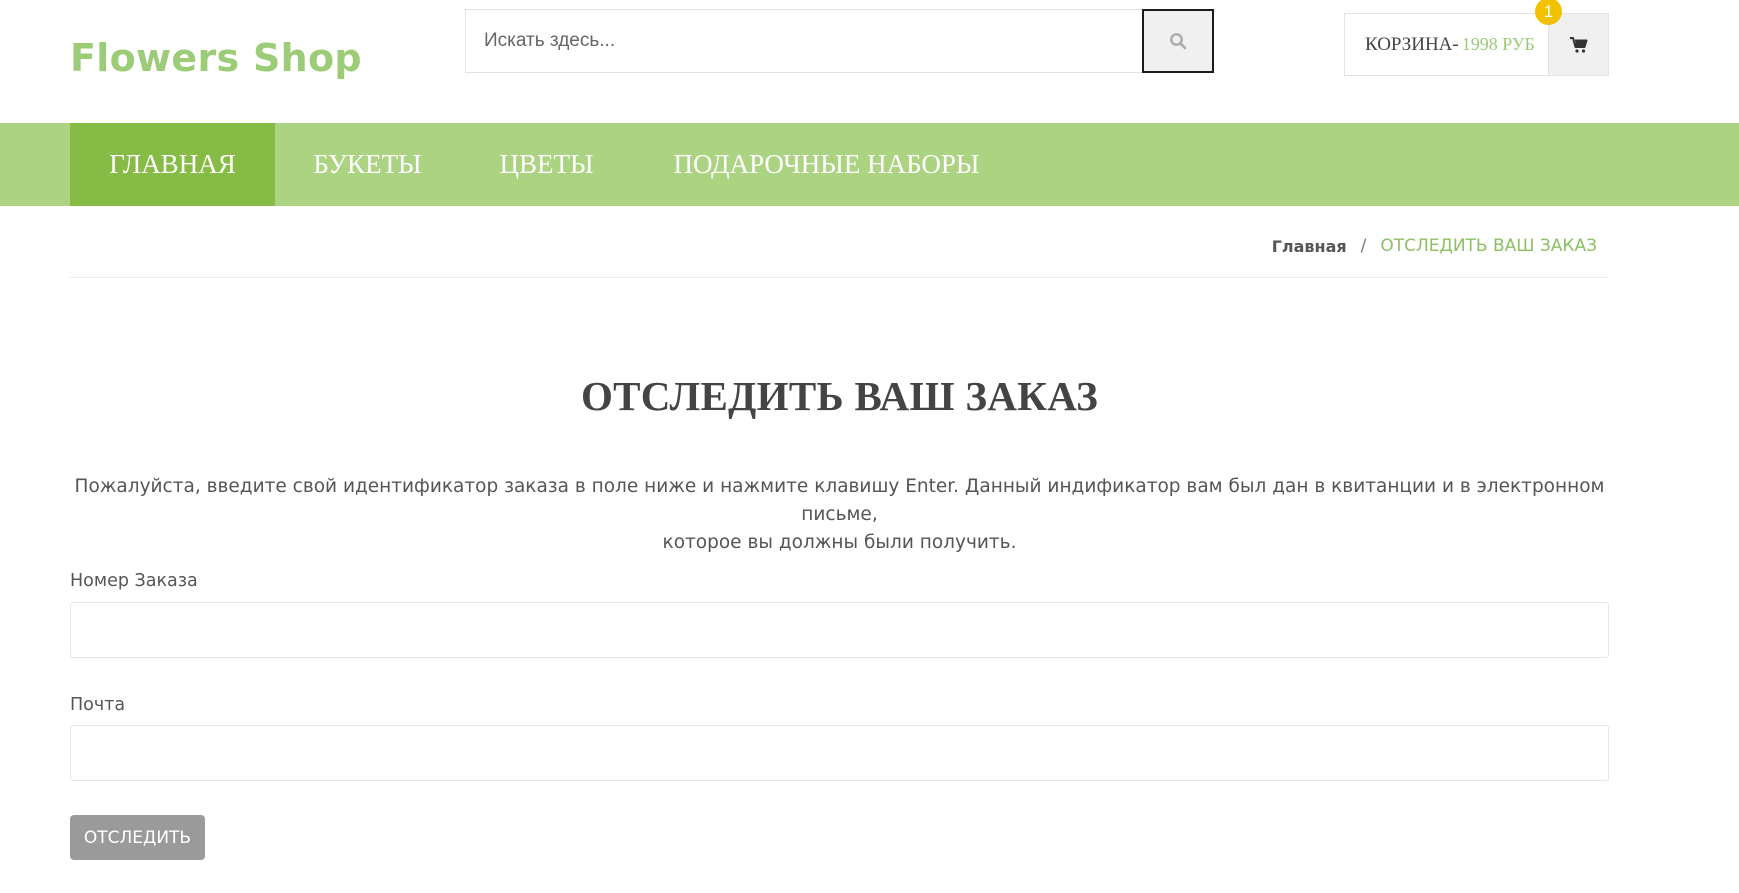 The height and width of the screenshot is (893, 1739). Describe the element at coordinates (98, 705) in the screenshot. I see `email-label: Почта` at that location.